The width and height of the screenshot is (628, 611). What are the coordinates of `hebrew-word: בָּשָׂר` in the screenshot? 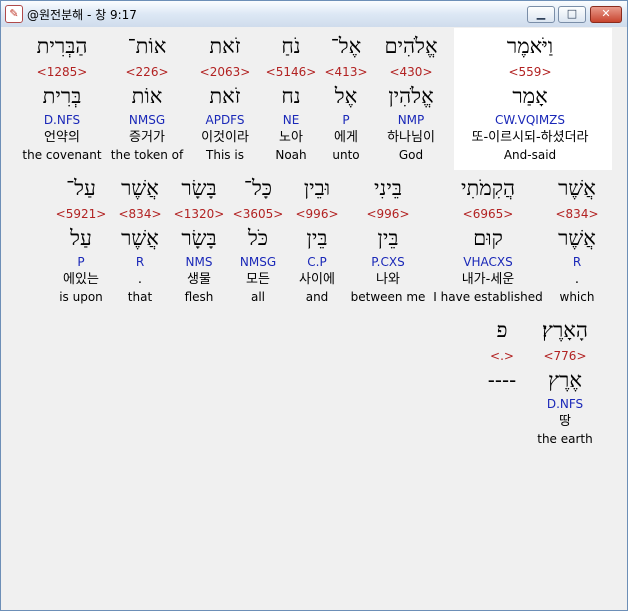 It's located at (199, 188).